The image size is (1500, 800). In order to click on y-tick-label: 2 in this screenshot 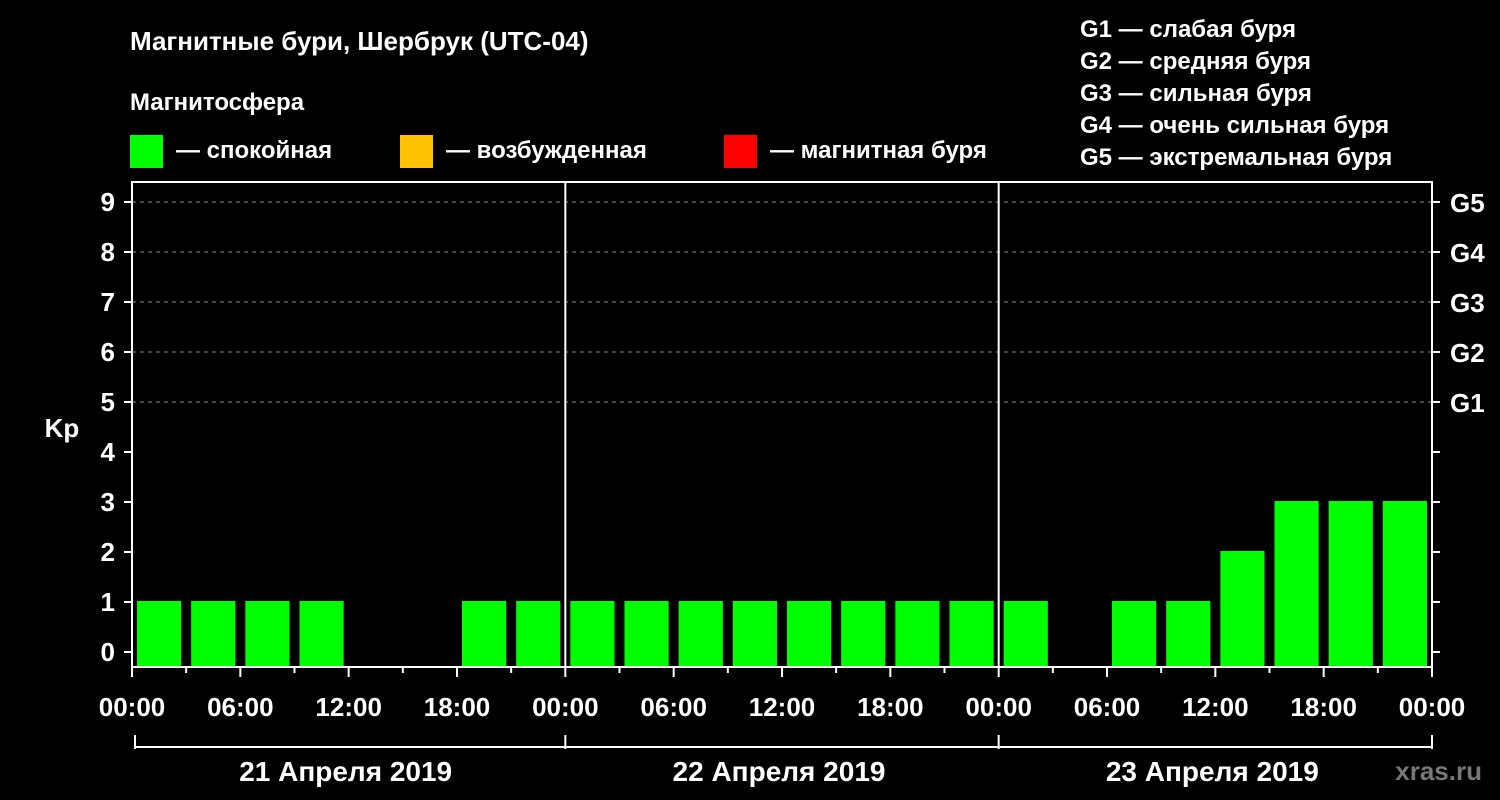, I will do `click(108, 552)`.